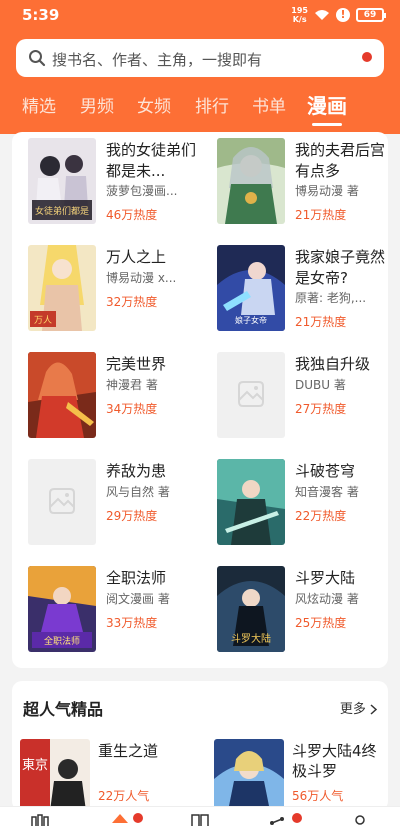  What do you see at coordinates (40, 818) in the screenshot?
I see `bookshelf-icon` at bounding box center [40, 818].